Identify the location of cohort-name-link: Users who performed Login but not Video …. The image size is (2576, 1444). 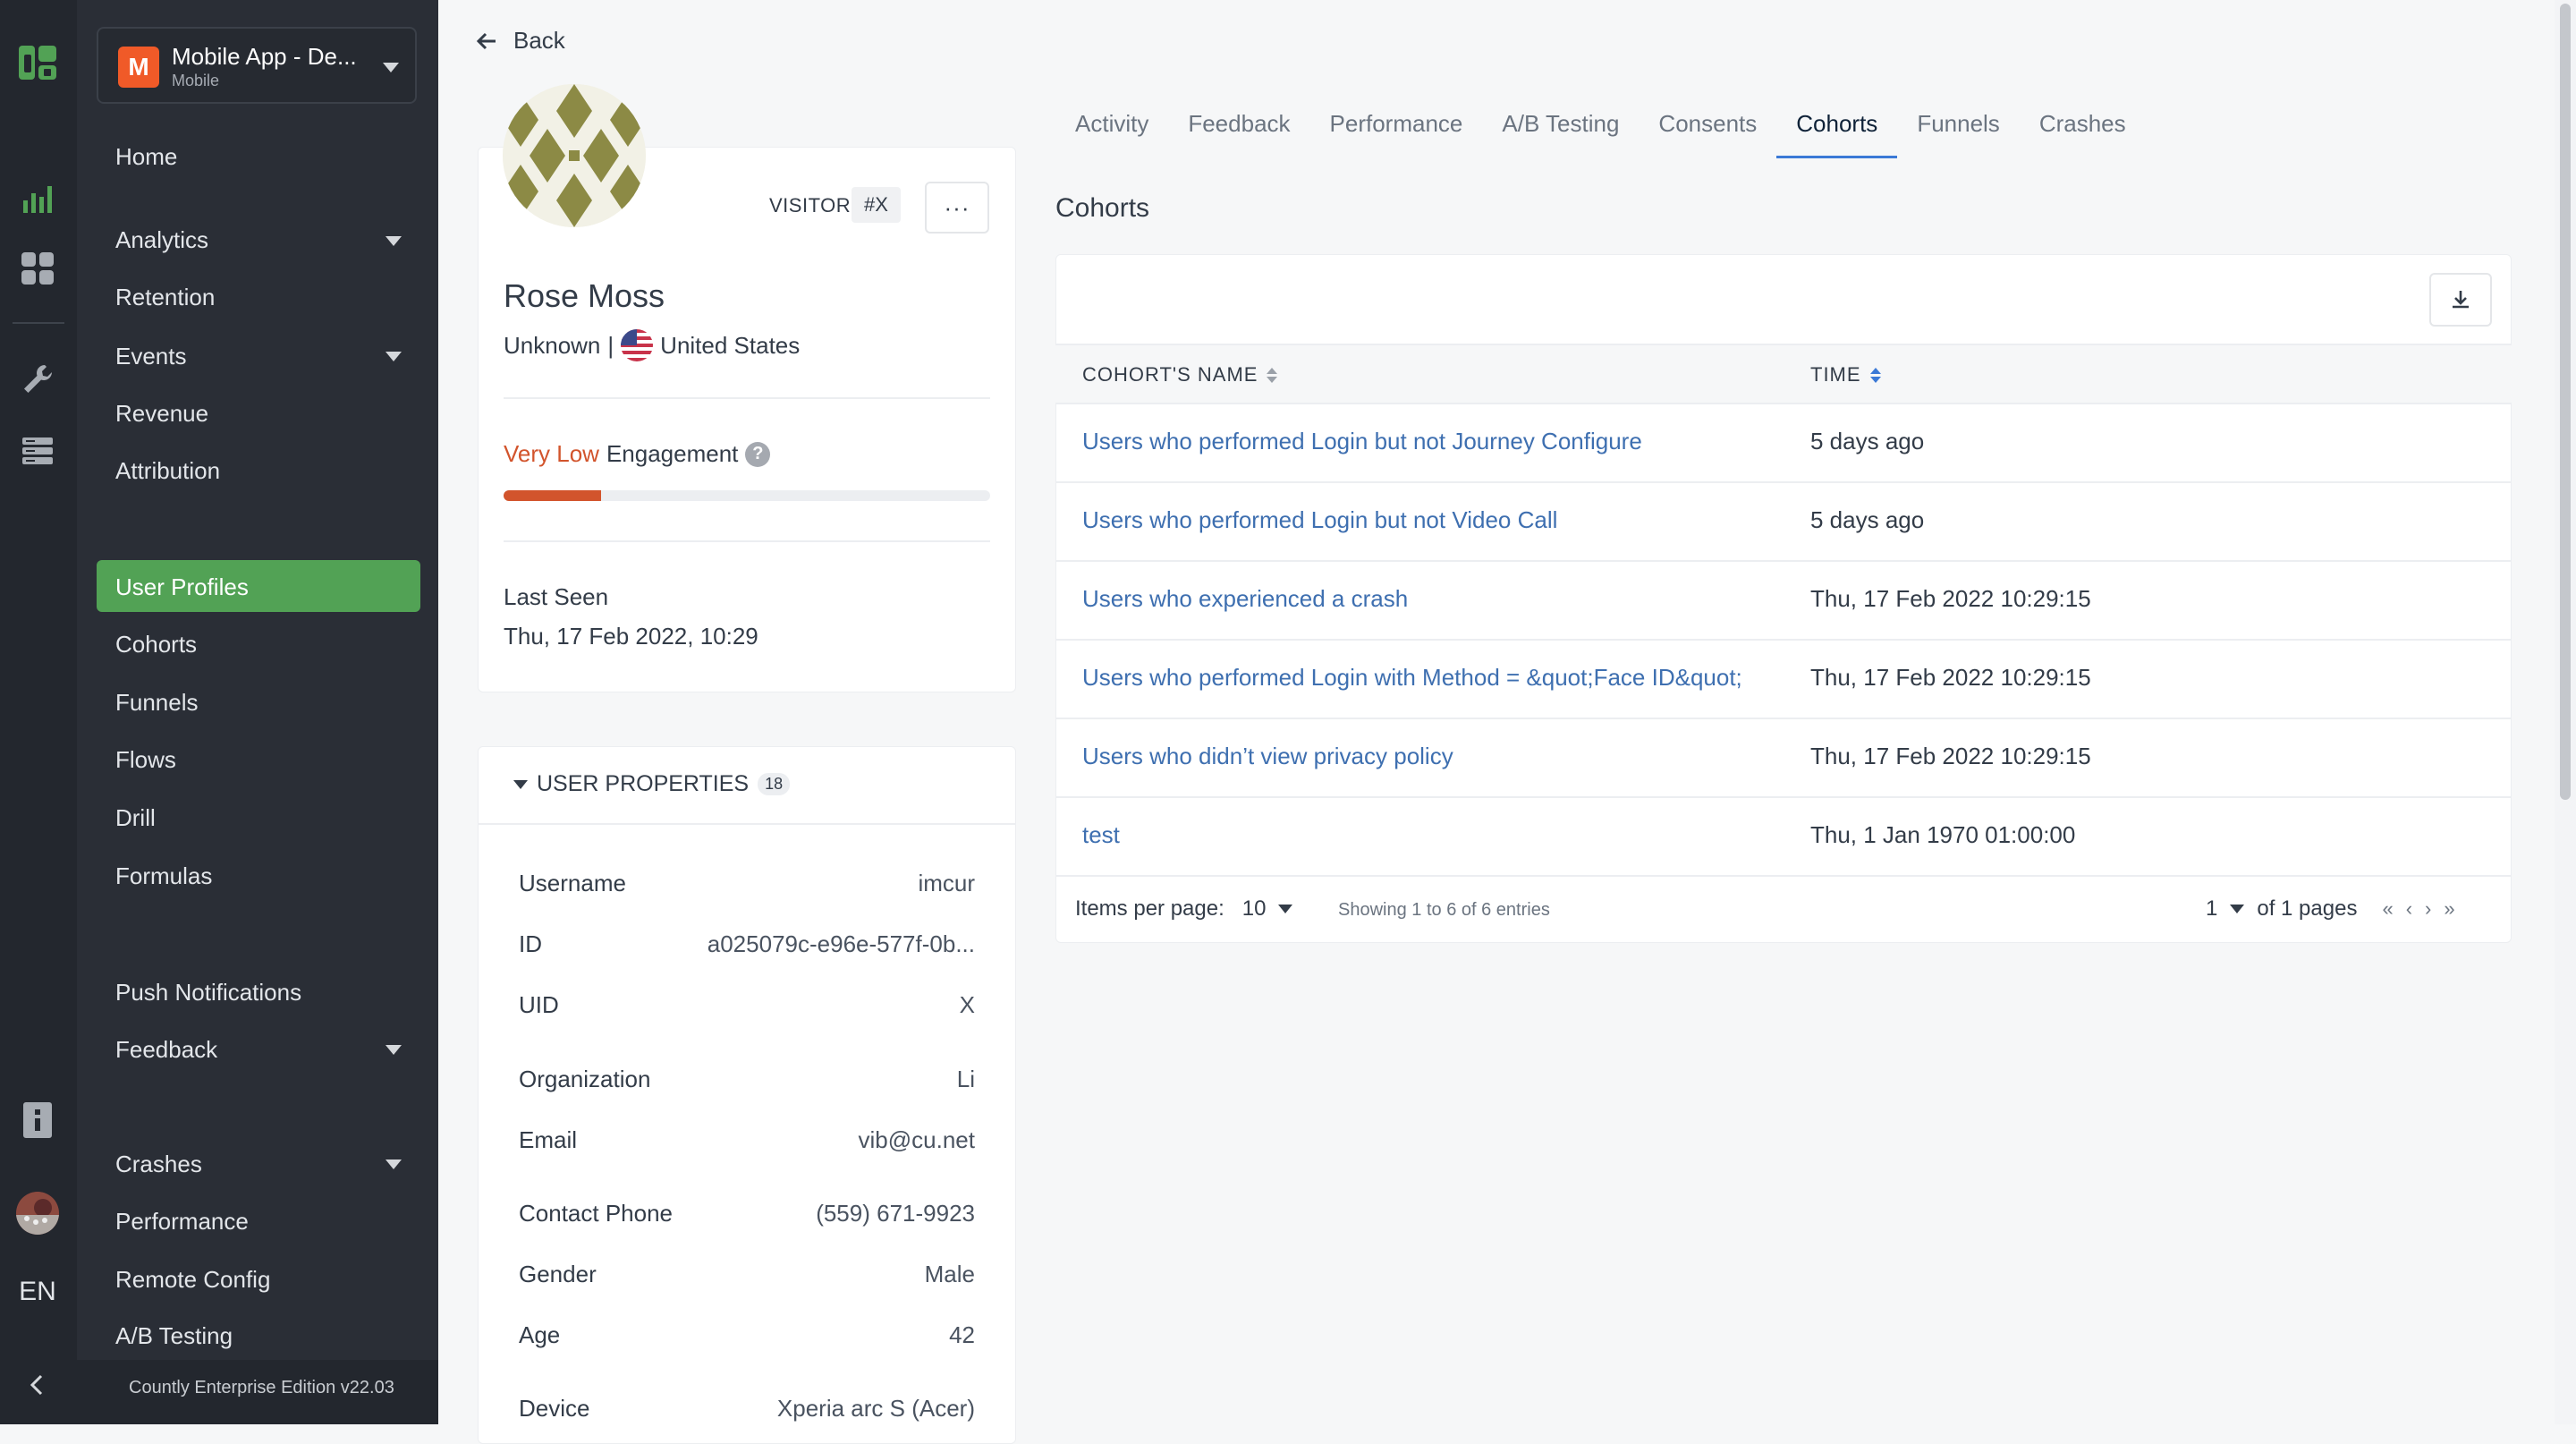
(1319, 520).